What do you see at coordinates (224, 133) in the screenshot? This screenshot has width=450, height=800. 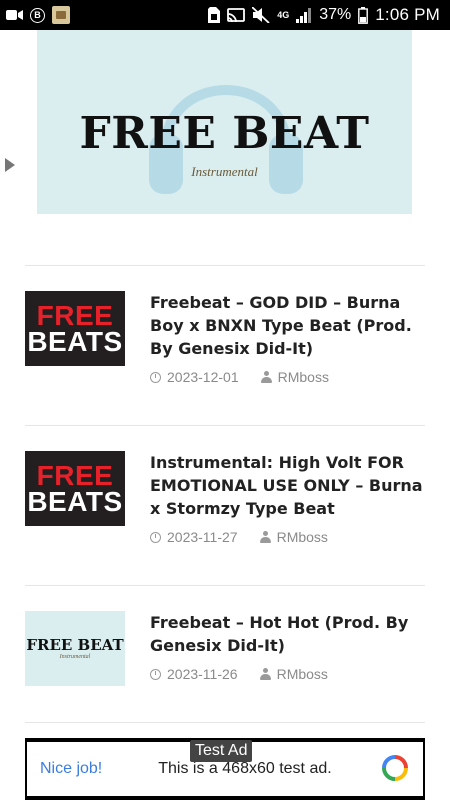 I see `banner-title: FREE BEAT` at bounding box center [224, 133].